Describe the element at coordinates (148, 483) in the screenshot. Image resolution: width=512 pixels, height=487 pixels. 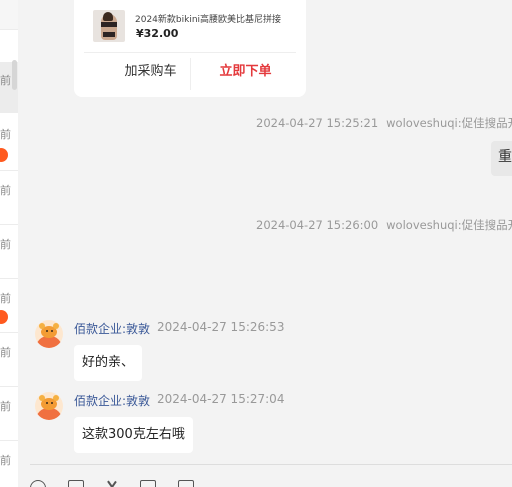
I see `doc-icon` at that location.